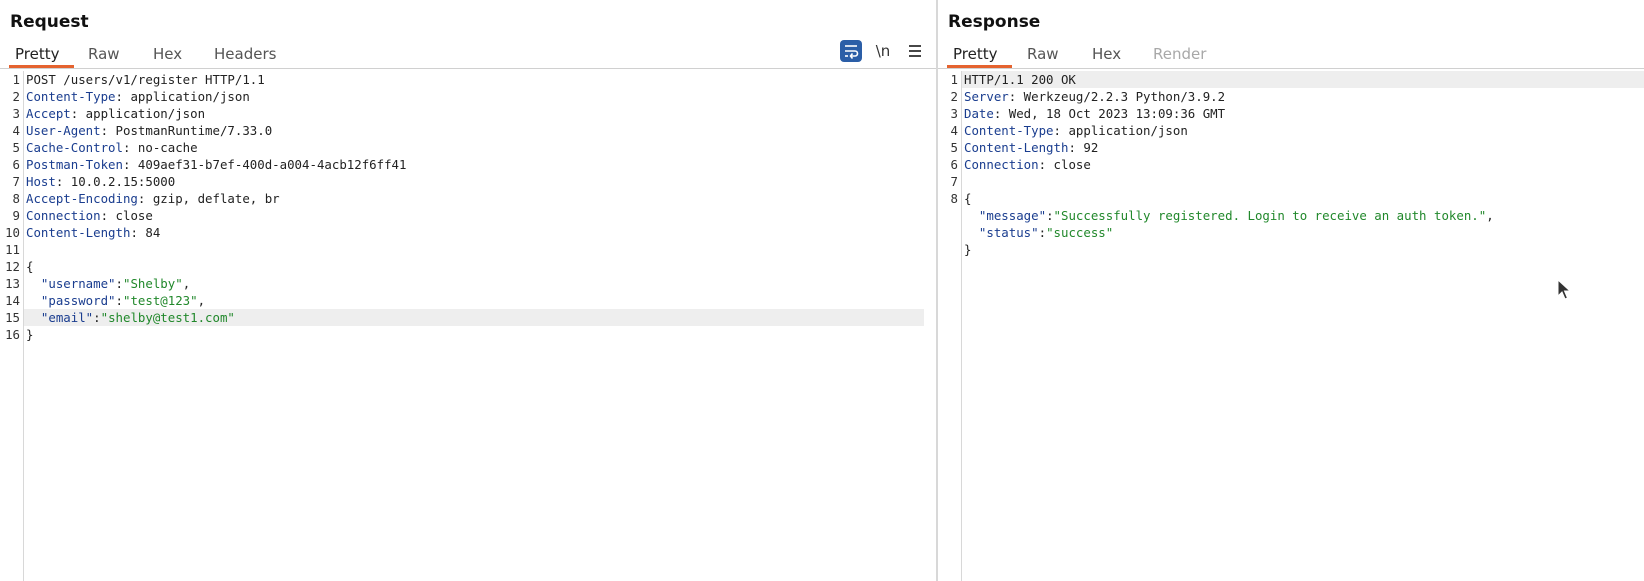 This screenshot has width=1644, height=581. What do you see at coordinates (1117, 96) in the screenshot?
I see `code-text: : Werkzeug/2.2.3 Python/3.9.2` at bounding box center [1117, 96].